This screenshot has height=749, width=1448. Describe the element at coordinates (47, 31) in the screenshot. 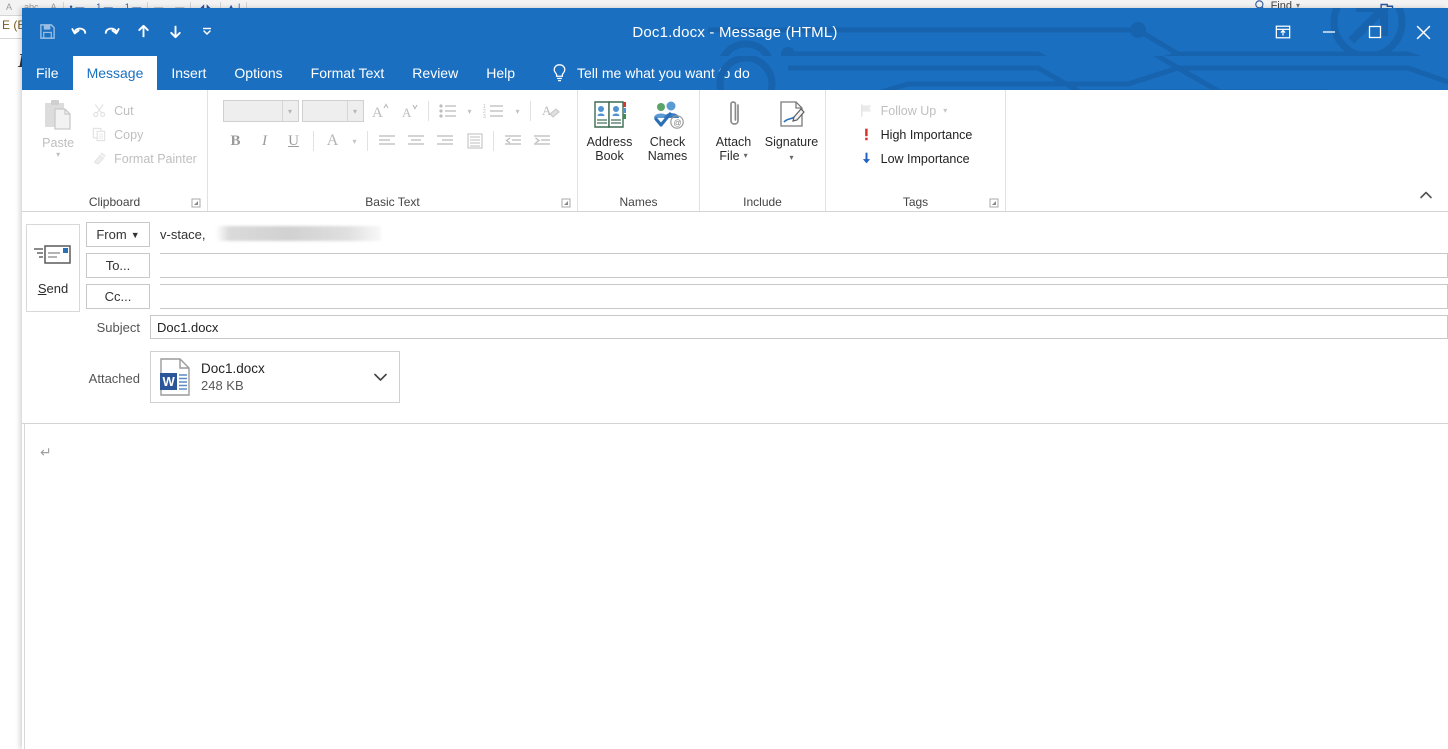

I see `save-button` at that location.